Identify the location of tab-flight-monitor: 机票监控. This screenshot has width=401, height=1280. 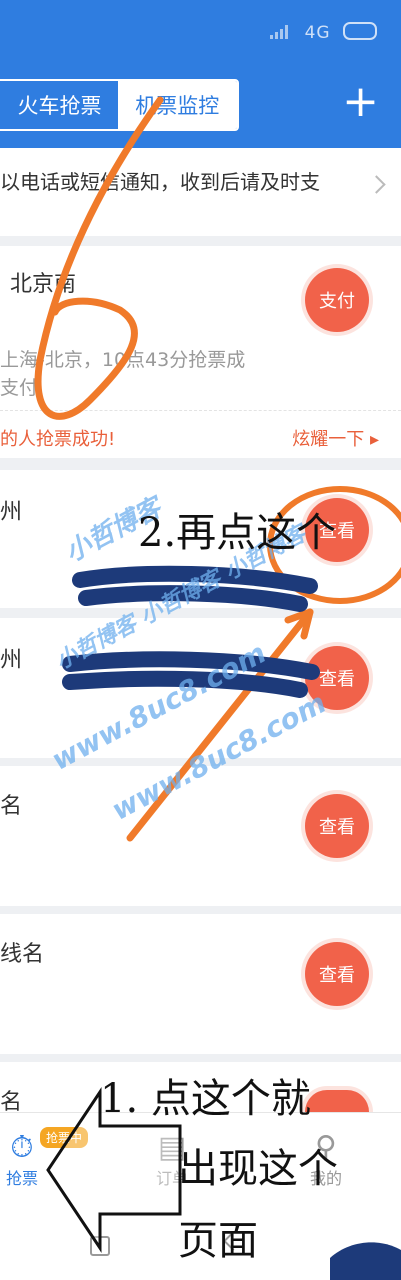
(177, 105).